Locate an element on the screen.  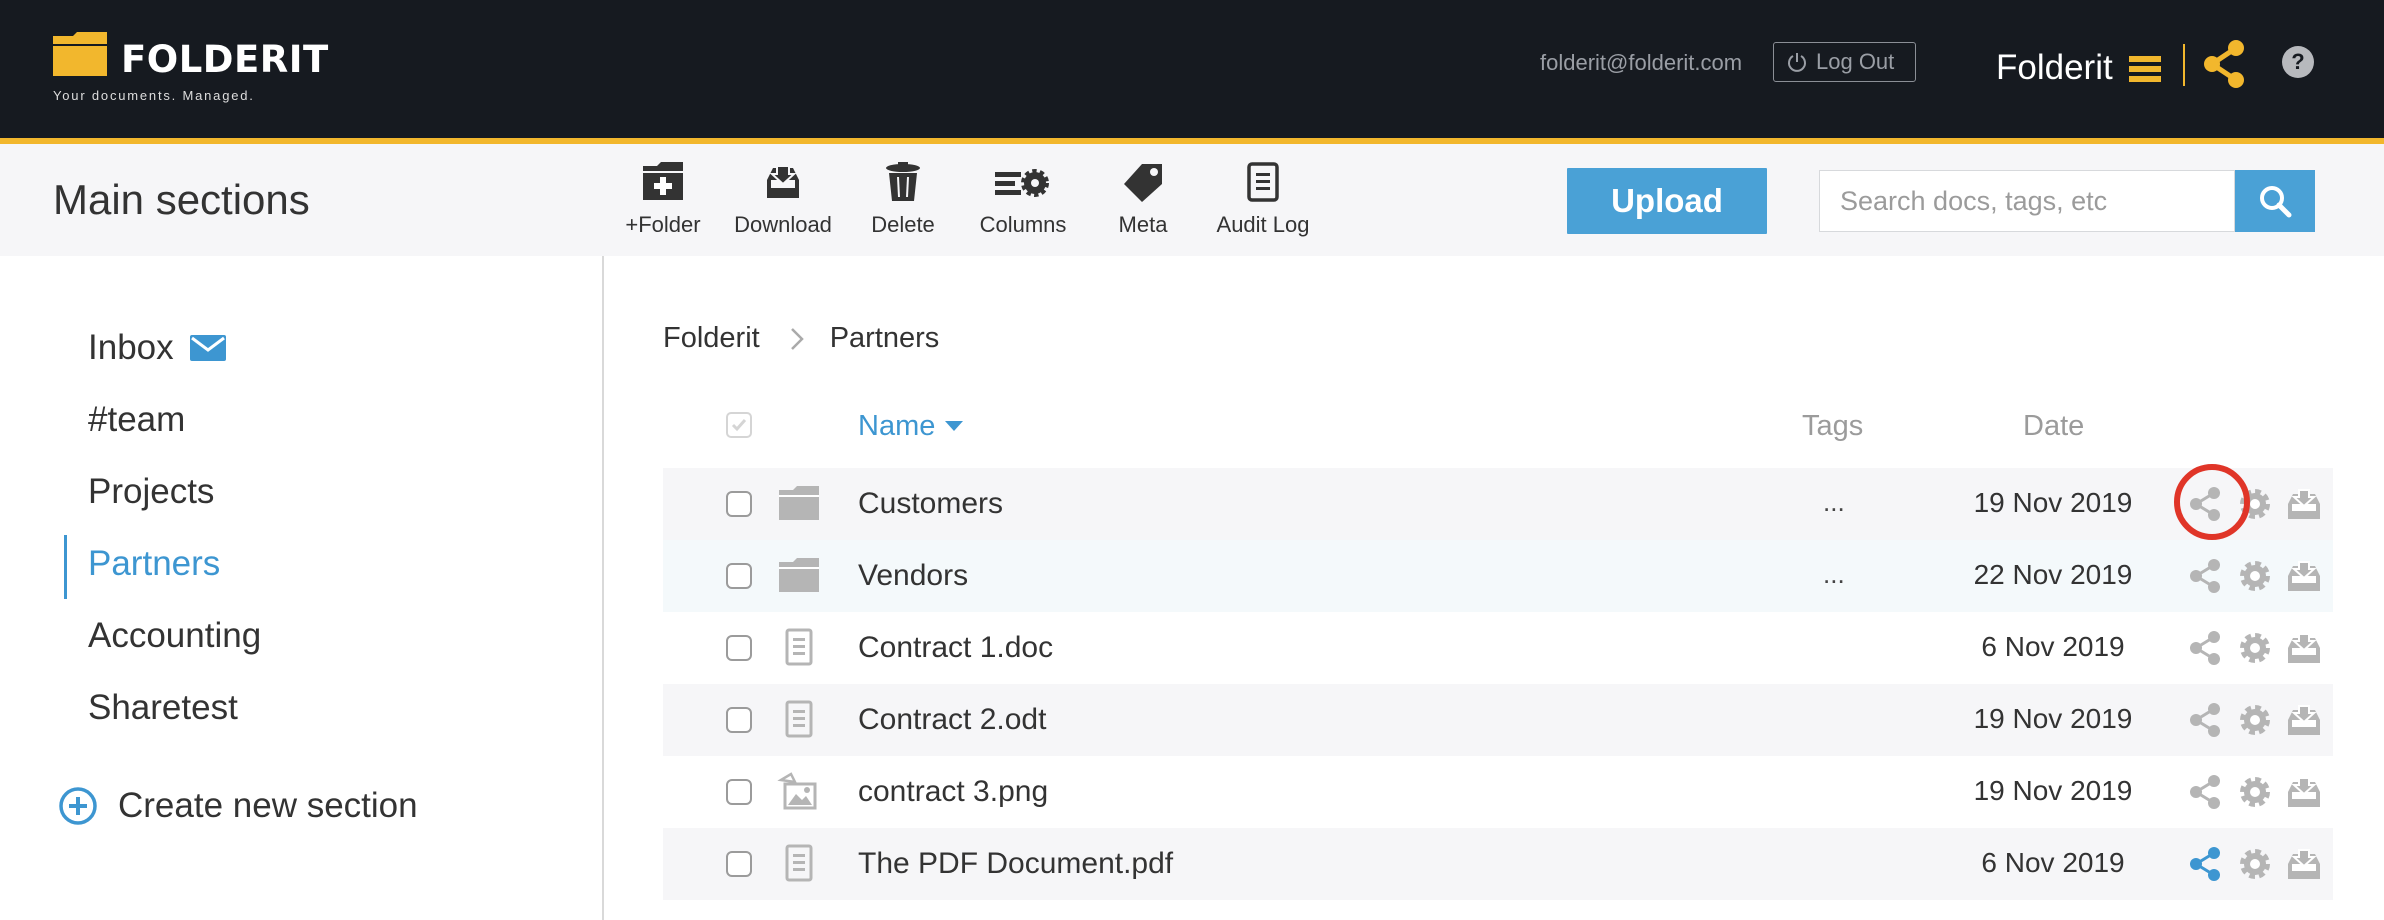
search-input is located at coordinates (2027, 201).